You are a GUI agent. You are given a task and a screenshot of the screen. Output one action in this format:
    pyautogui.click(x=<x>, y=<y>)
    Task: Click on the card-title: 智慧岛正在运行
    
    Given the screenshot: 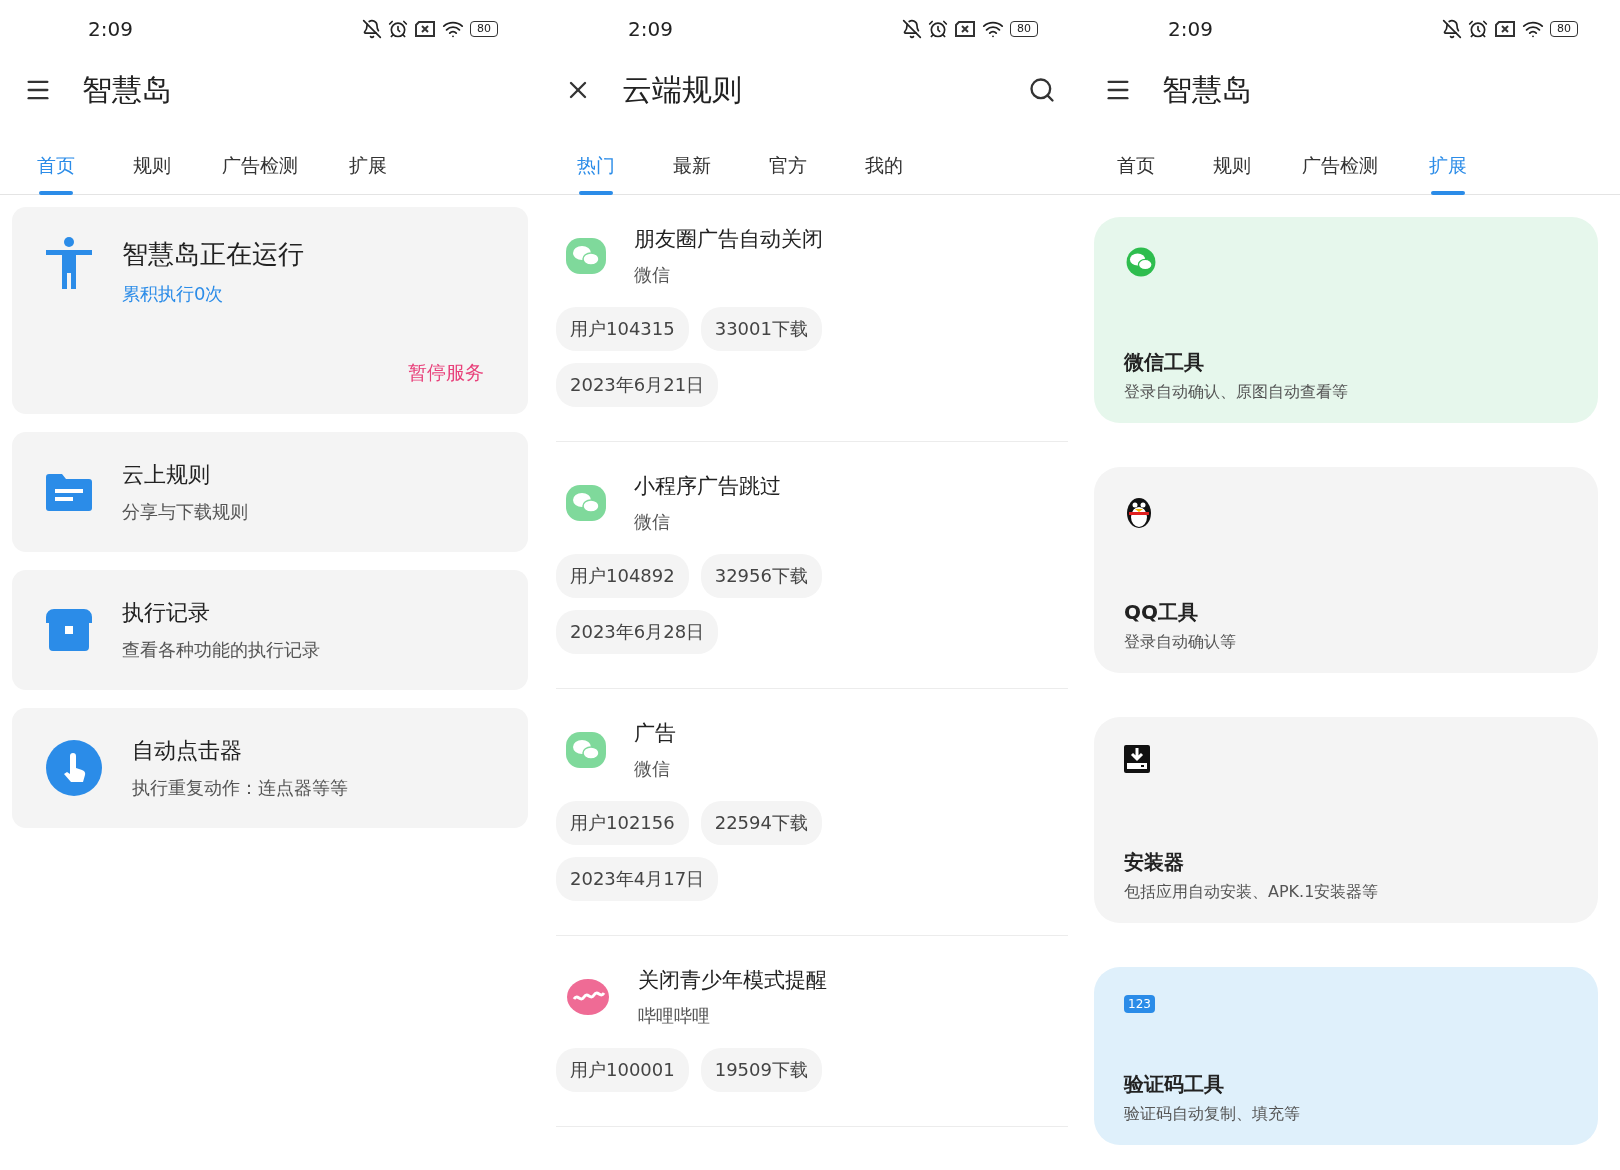 What is the action you would take?
    pyautogui.click(x=213, y=254)
    